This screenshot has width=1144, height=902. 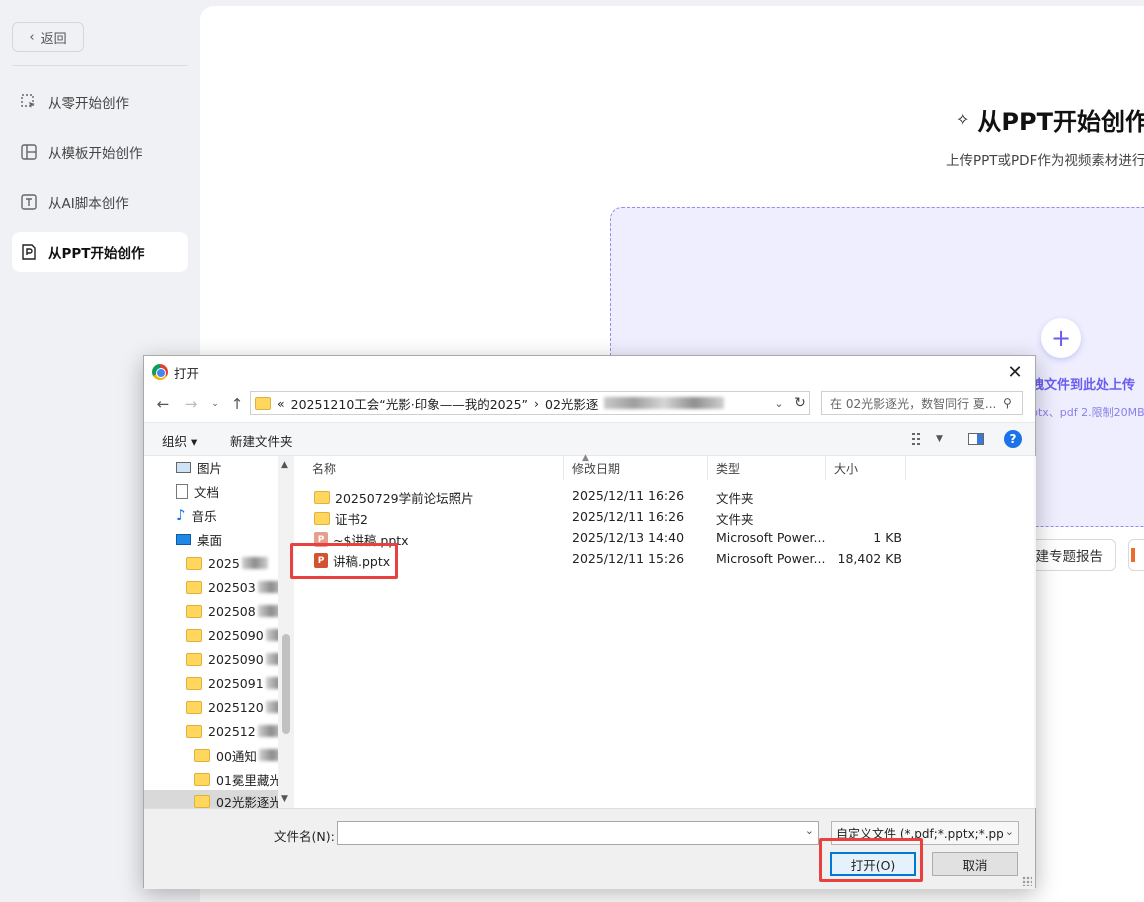 I want to click on file-row: 证书2 2025/12/11 16:26 文件夹, so click(x=604, y=517).